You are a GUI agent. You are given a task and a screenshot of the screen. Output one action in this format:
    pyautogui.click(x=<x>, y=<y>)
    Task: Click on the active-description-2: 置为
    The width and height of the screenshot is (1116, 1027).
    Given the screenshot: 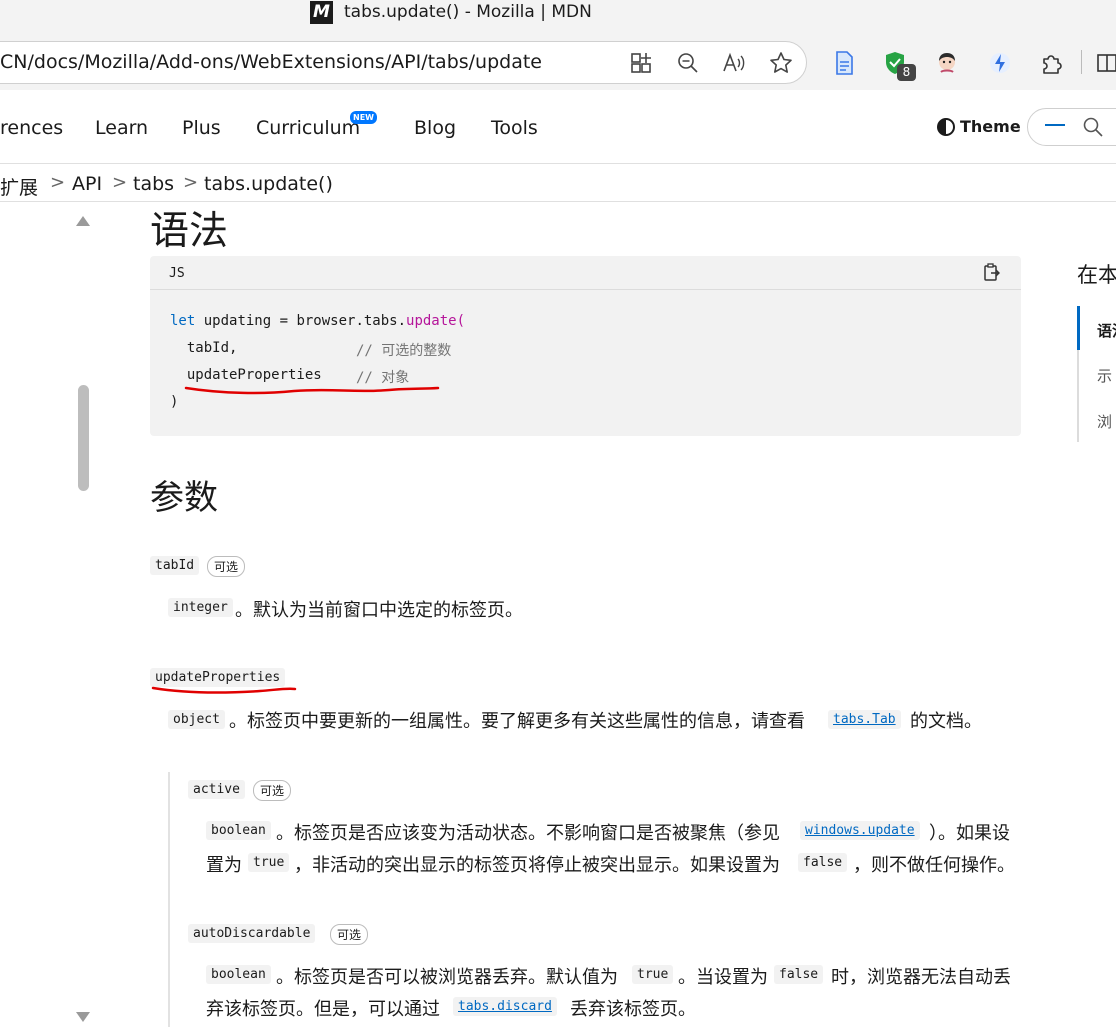 What is the action you would take?
    pyautogui.click(x=224, y=865)
    